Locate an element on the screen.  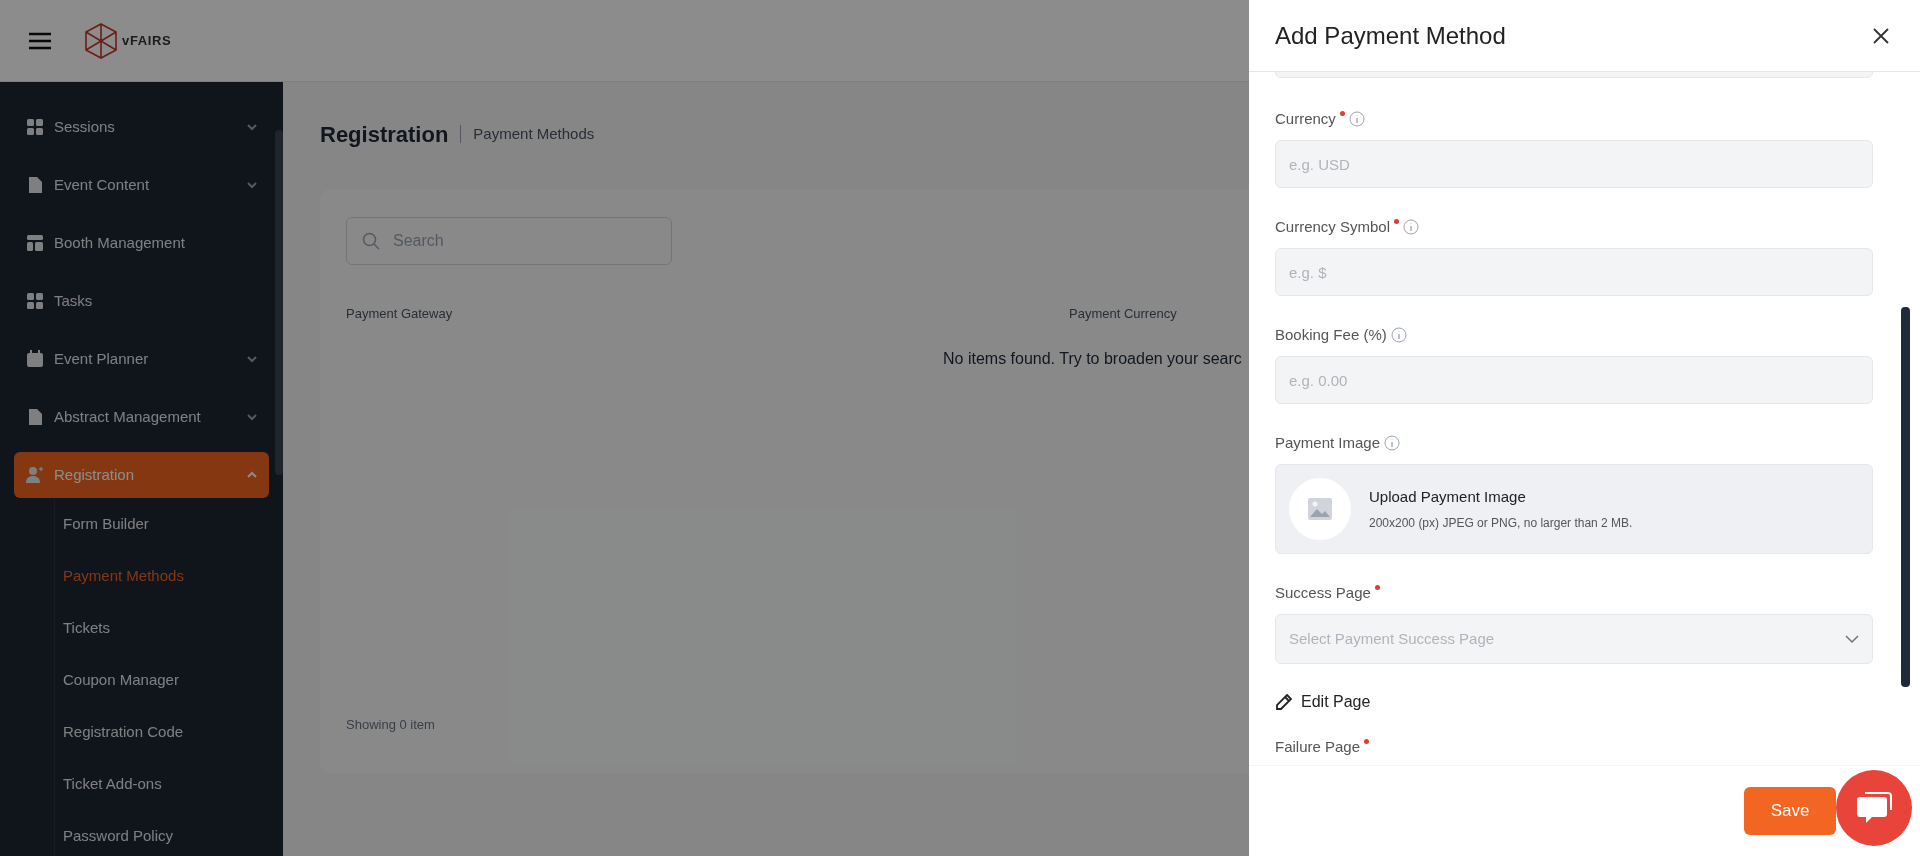
upload-title: Upload Payment Image is located at coordinates (1448, 496).